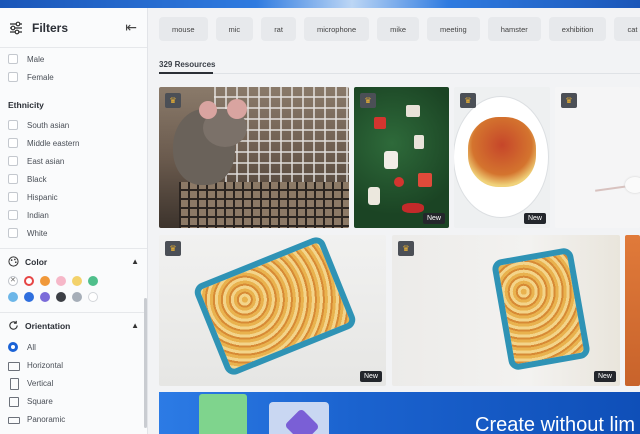 The image size is (640, 434). I want to click on tag-chip: hamster, so click(514, 29).